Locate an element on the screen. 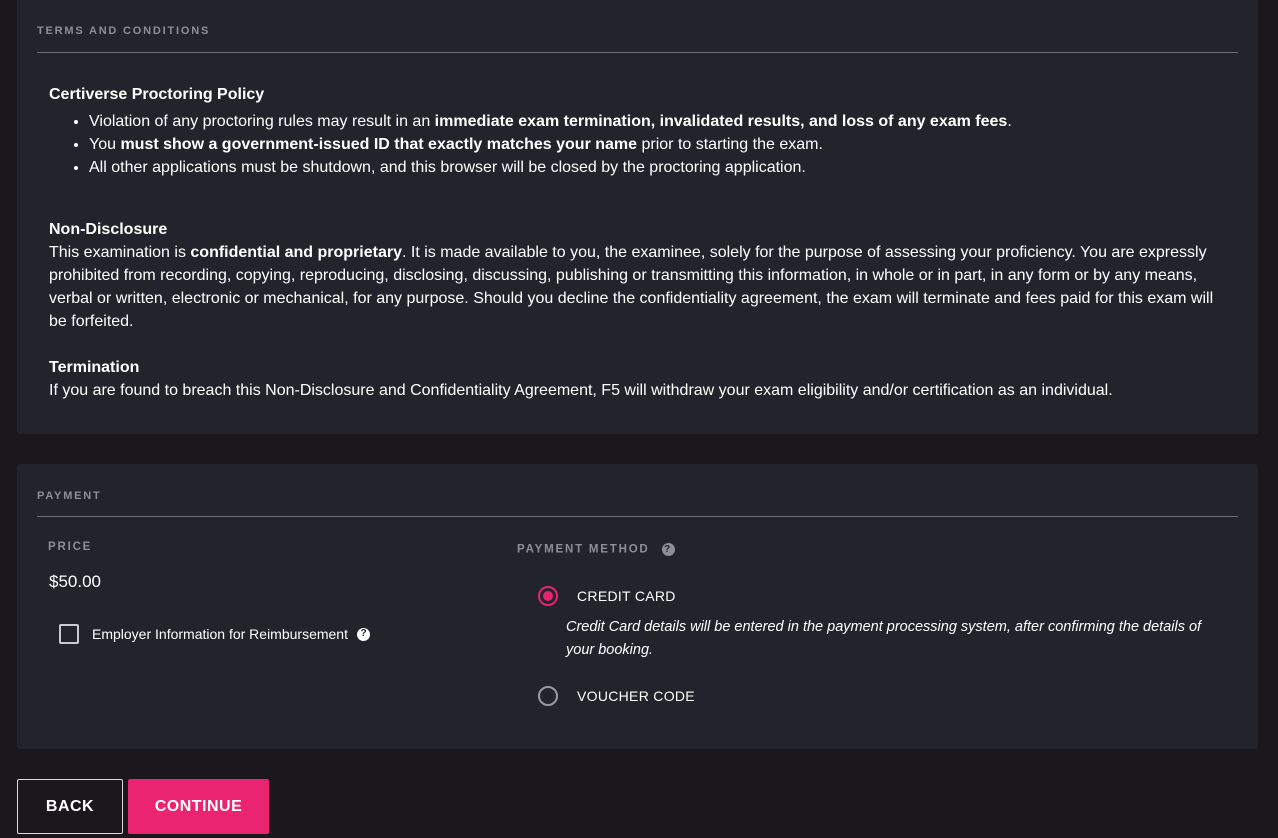  payment-method-voucher-code: VOUCHER CODE is located at coordinates (616, 696).